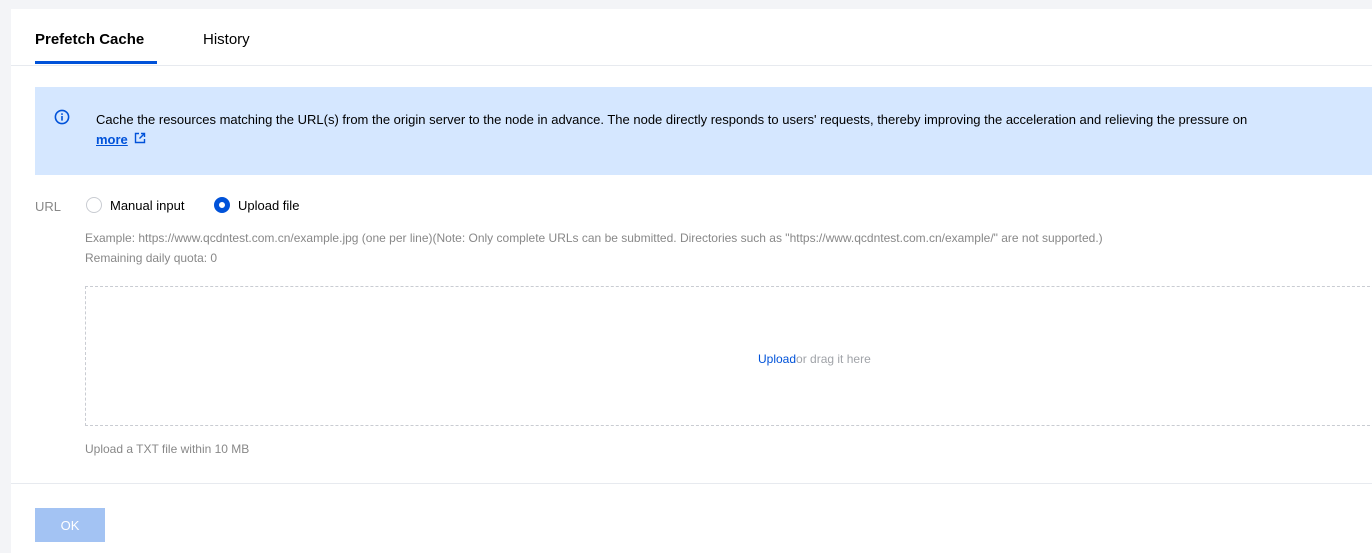 The height and width of the screenshot is (553, 1372). What do you see at coordinates (48, 206) in the screenshot?
I see `url-field-label: URL` at bounding box center [48, 206].